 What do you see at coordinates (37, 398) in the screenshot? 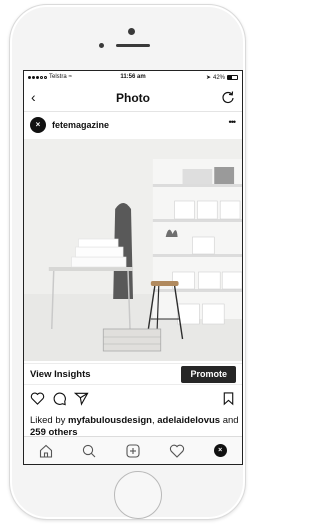
I see `heart-icon` at bounding box center [37, 398].